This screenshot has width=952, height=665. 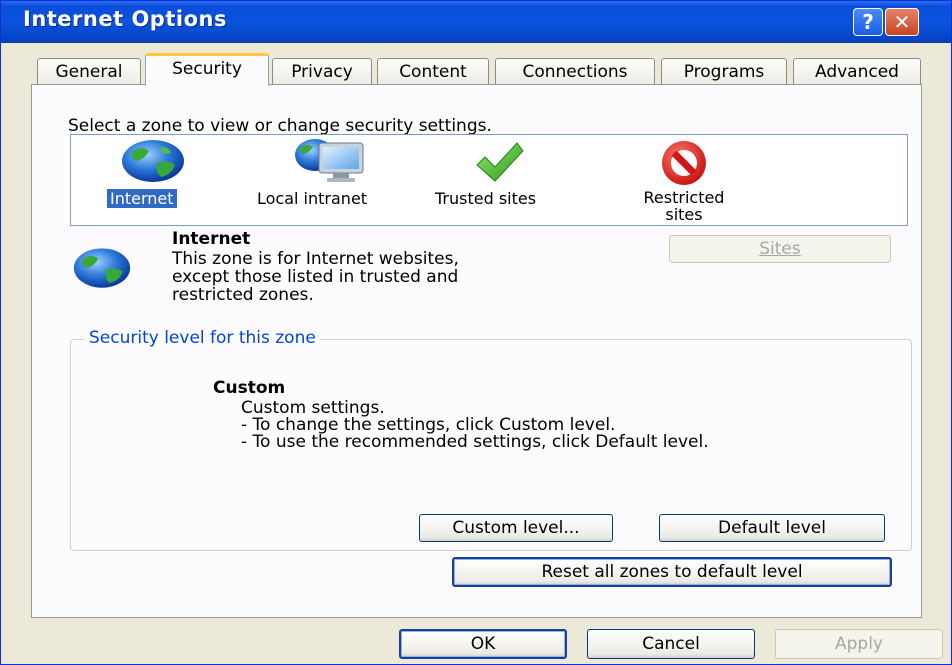 I want to click on tab-label: General, so click(x=89, y=71).